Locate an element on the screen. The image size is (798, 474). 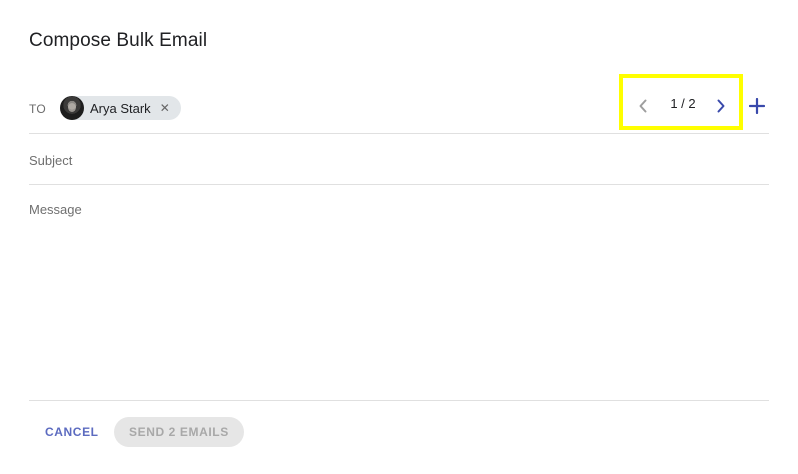
to-label: TO is located at coordinates (38, 109).